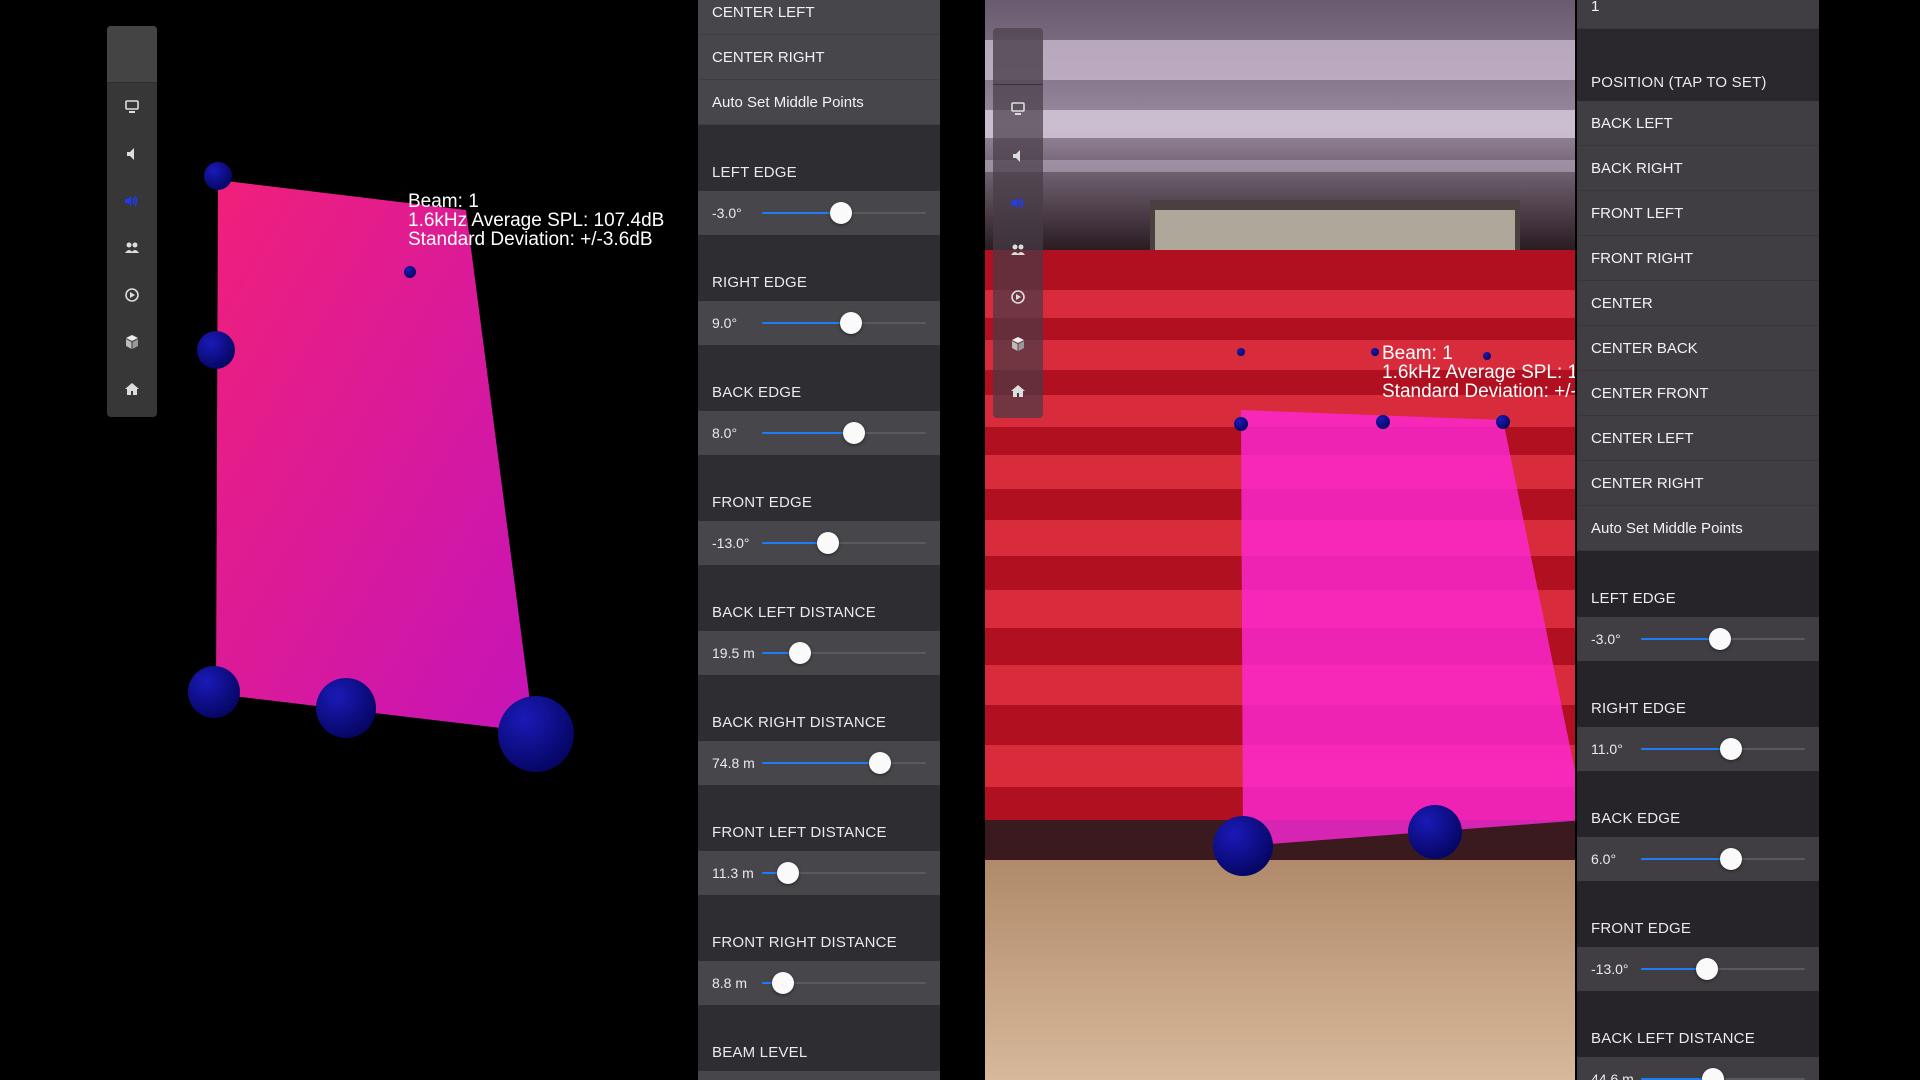 The image size is (1920, 1080). What do you see at coordinates (725, 433) in the screenshot?
I see `back-edge-value: 8.0°` at bounding box center [725, 433].